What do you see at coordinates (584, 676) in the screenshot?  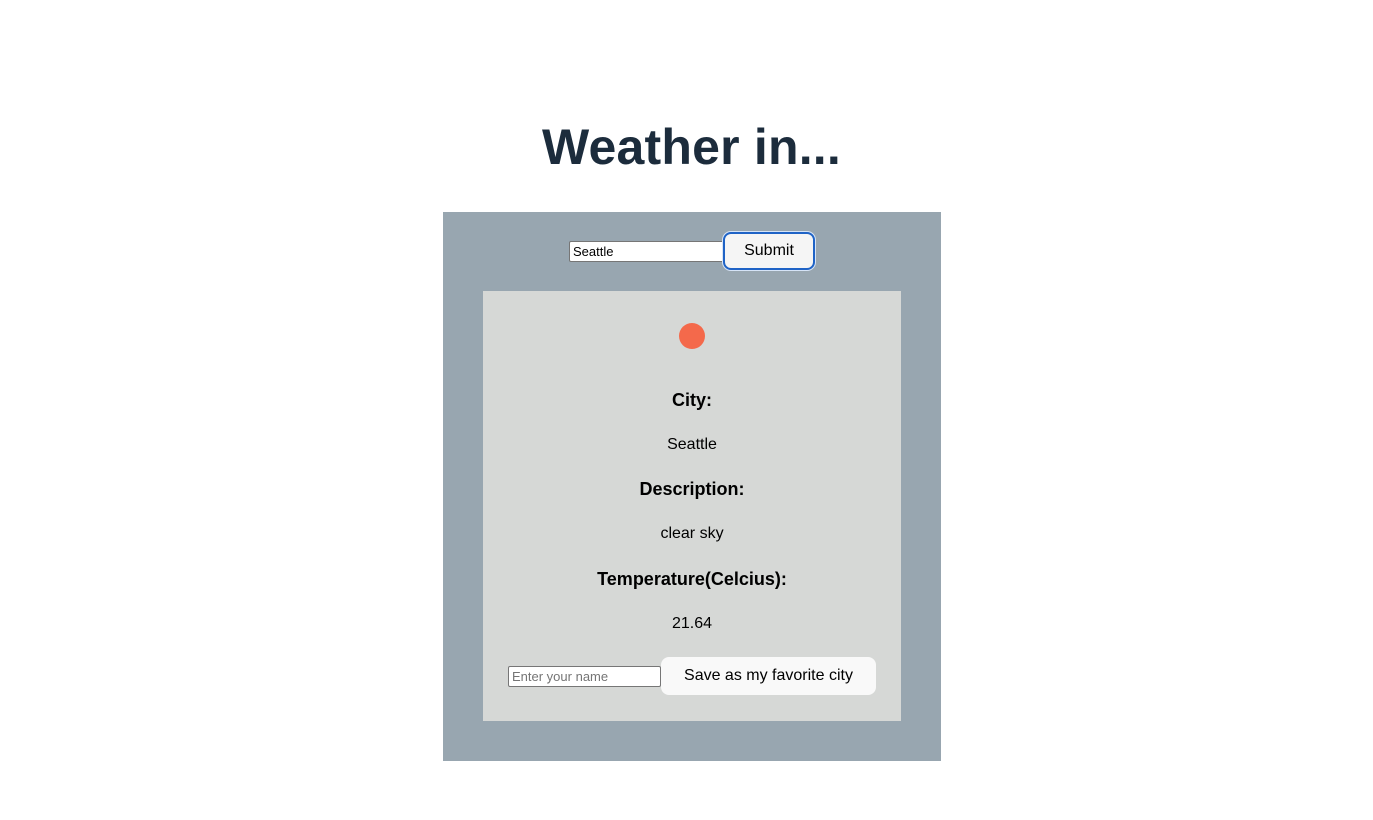 I see `name-input` at bounding box center [584, 676].